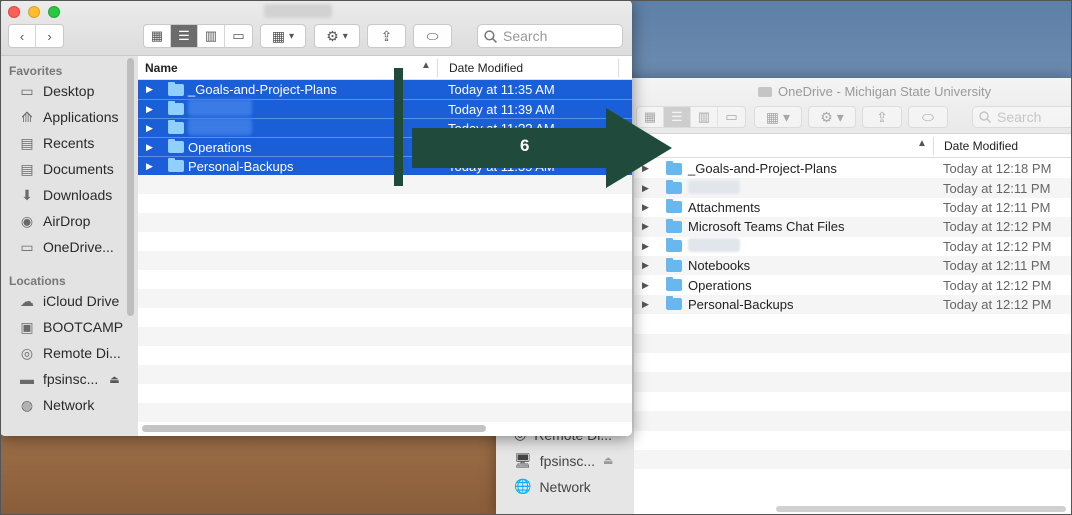 Image resolution: width=1072 pixels, height=515 pixels. Describe the element at coordinates (56, 91) in the screenshot. I see `sidebar-item-desktop: ▭ Desktop` at that location.